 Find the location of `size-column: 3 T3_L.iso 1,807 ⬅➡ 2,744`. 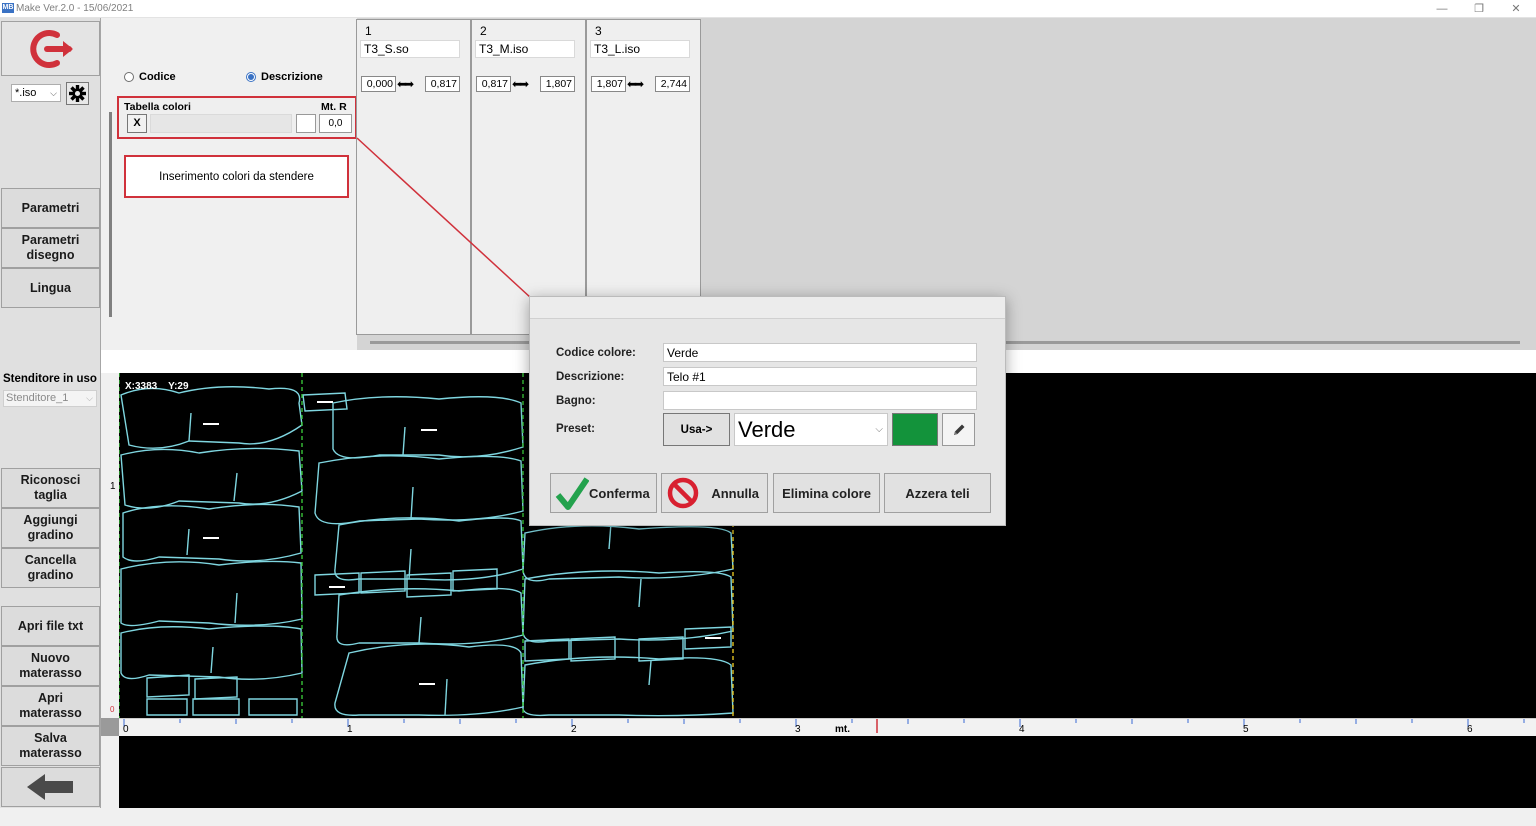

size-column: 3 T3_L.iso 1,807 ⬅➡ 2,744 is located at coordinates (643, 177).